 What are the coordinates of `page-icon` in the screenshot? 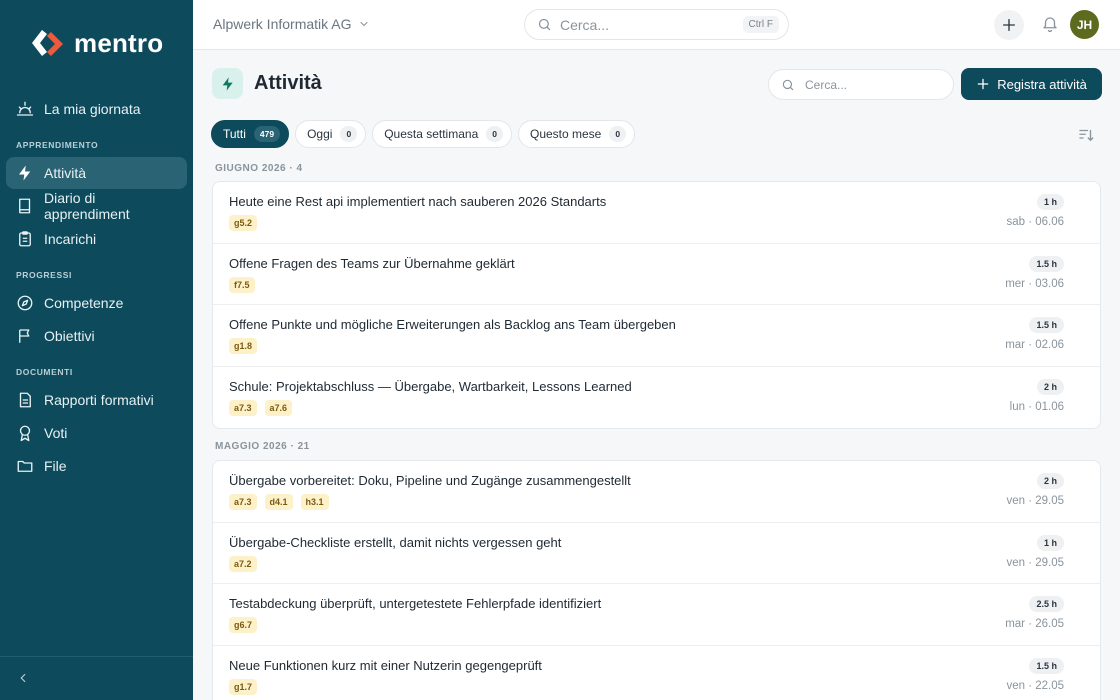 It's located at (227, 83).